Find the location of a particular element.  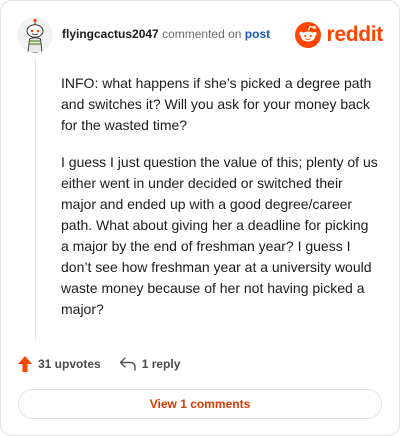

upvote-button: 31 upvotes is located at coordinates (59, 364).